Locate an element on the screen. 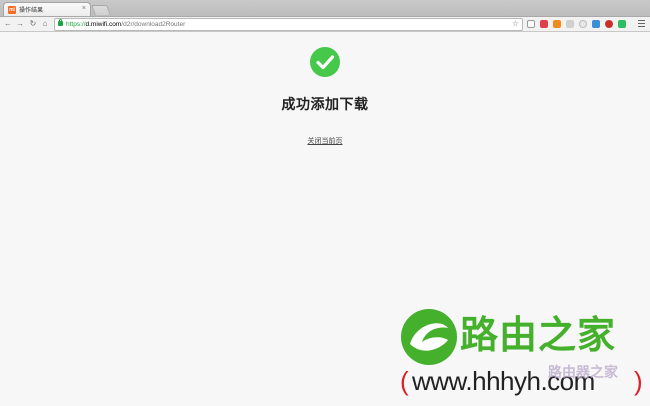 Image resolution: width=650 pixels, height=406 pixels. url-scheme: https:// is located at coordinates (76, 24).